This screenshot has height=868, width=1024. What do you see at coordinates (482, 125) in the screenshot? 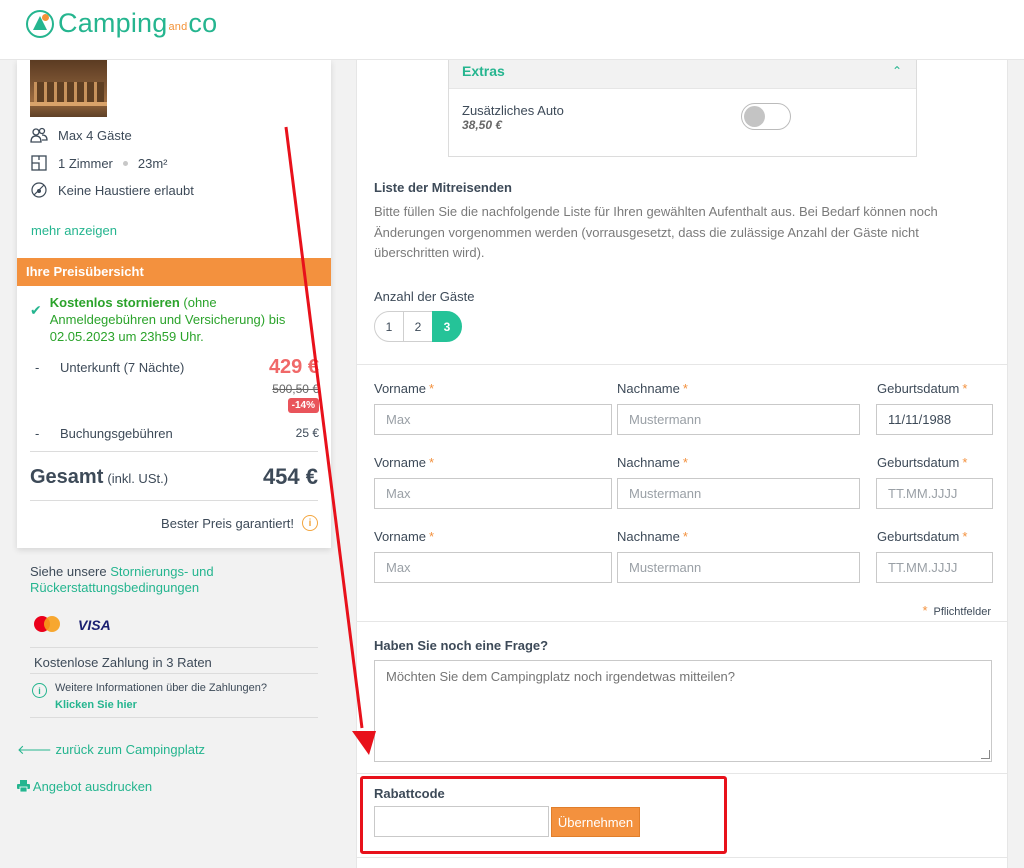
I see `extra-item-price: 38,50 €` at bounding box center [482, 125].